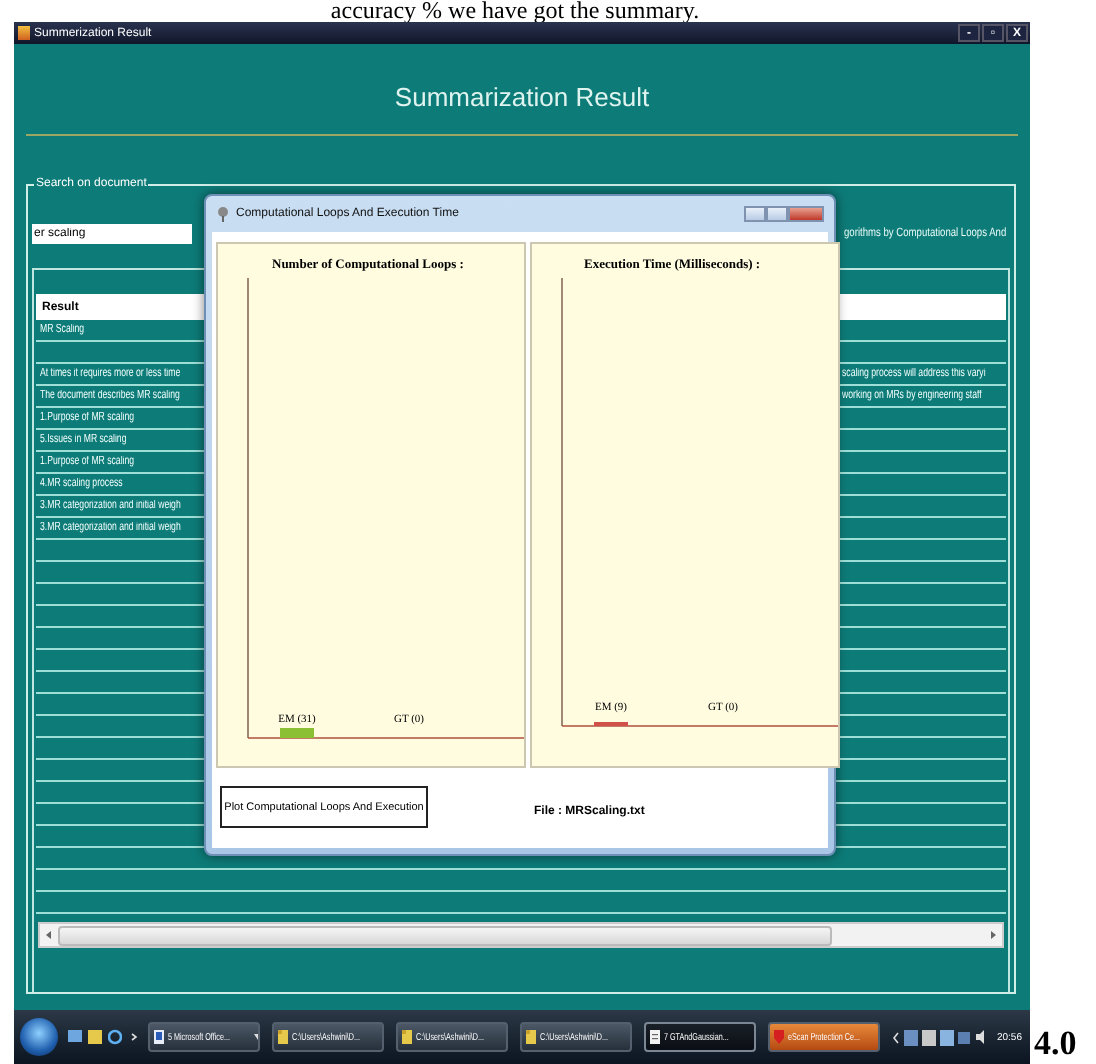 The image size is (1096, 1064). I want to click on minimize-button, so click(755, 214).